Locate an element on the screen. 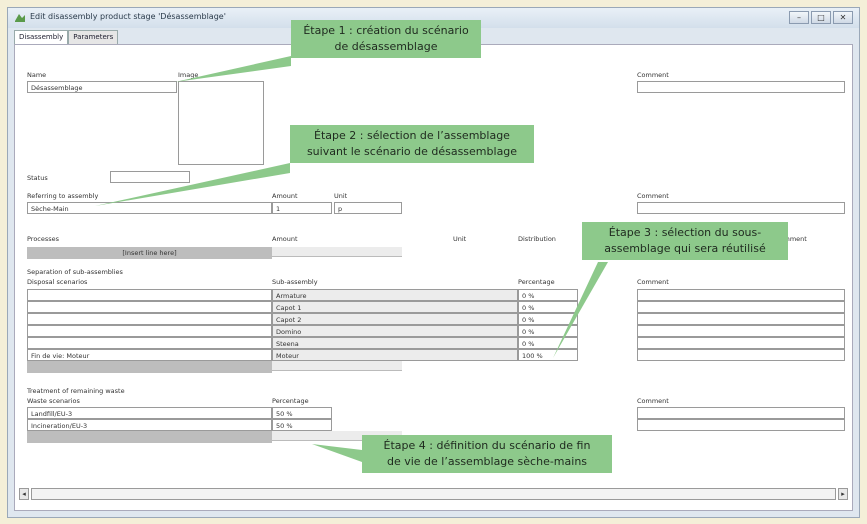  callout-step-4-line-2: de vie de l’assemblage sèche-mains is located at coordinates (487, 461).